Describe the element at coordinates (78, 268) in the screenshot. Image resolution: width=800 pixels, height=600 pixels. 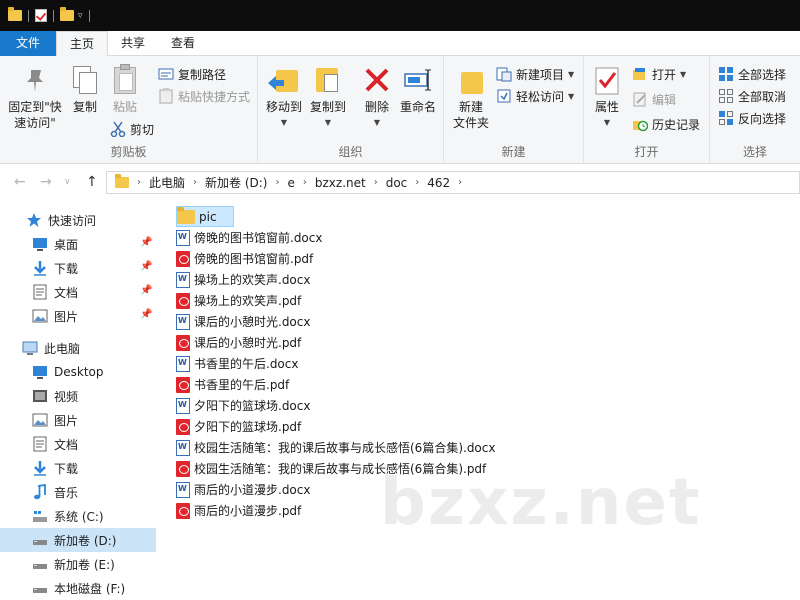
I see `nav-item-downloads: 下载 📌` at that location.